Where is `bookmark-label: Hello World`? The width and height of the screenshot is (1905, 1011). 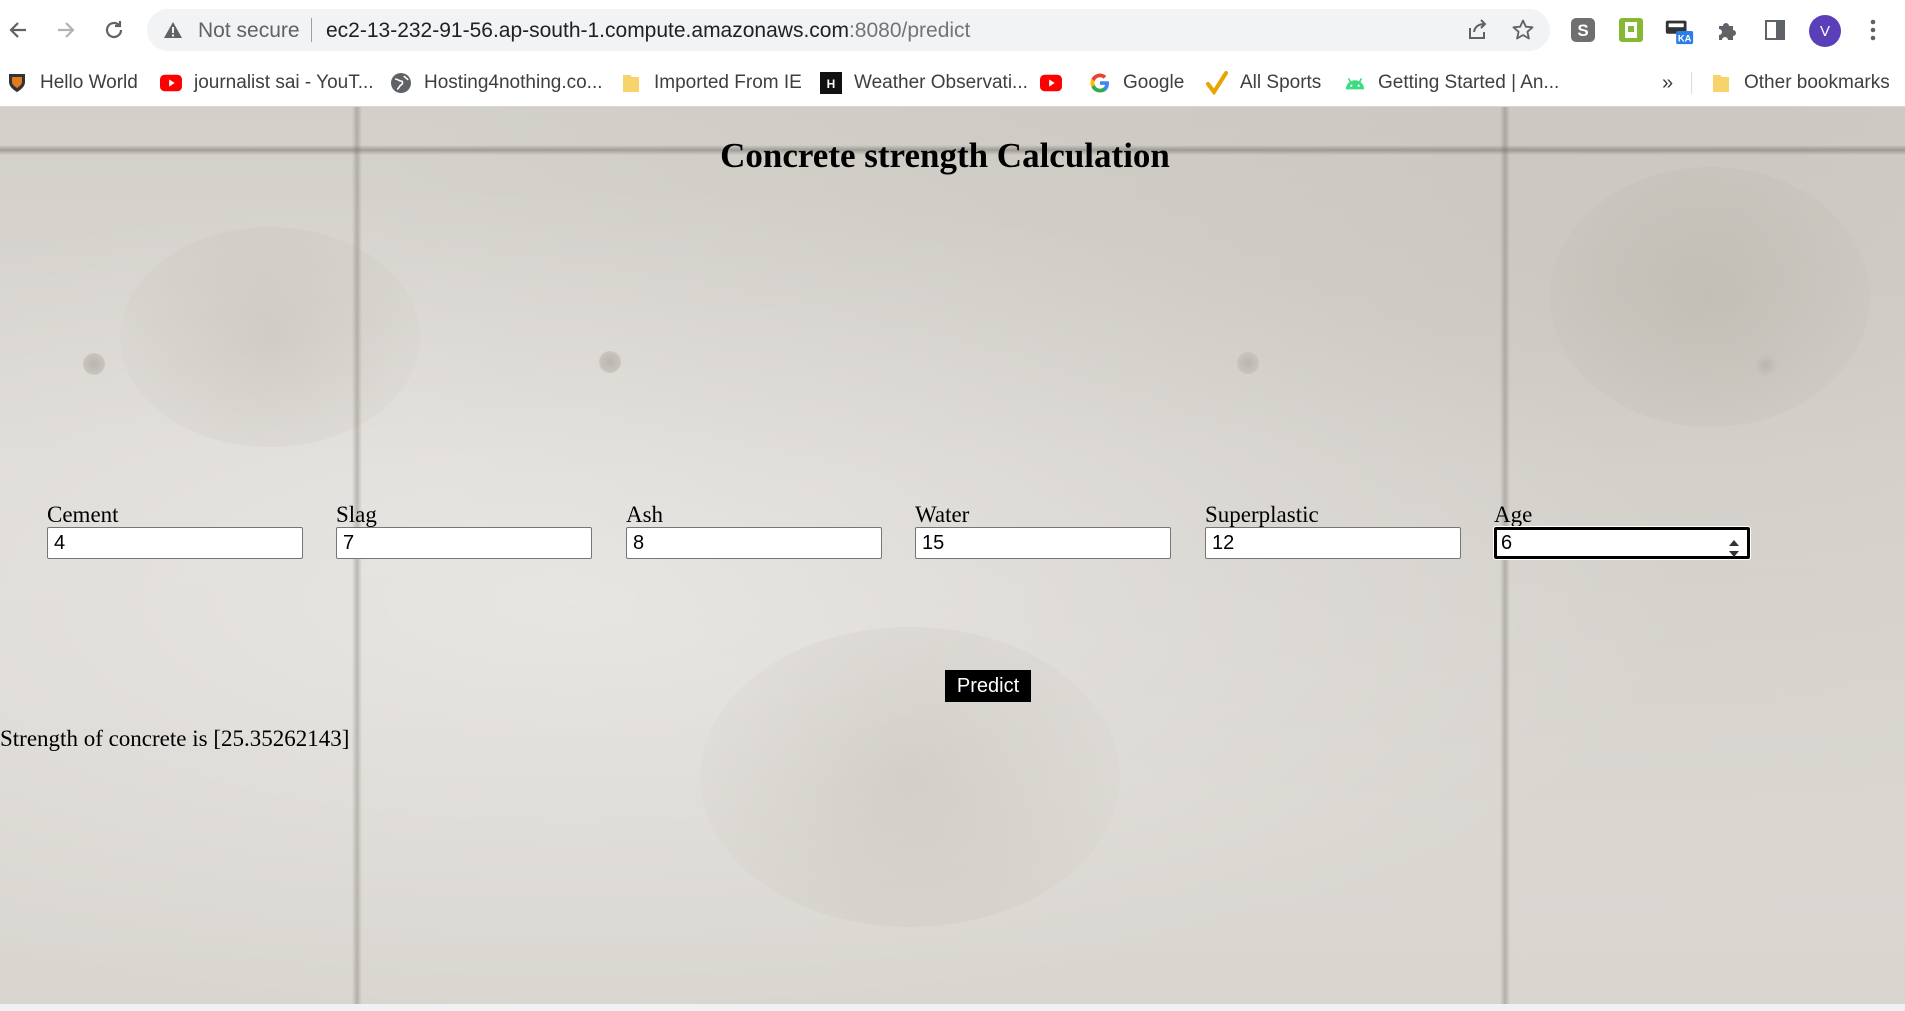
bookmark-label: Hello World is located at coordinates (89, 82).